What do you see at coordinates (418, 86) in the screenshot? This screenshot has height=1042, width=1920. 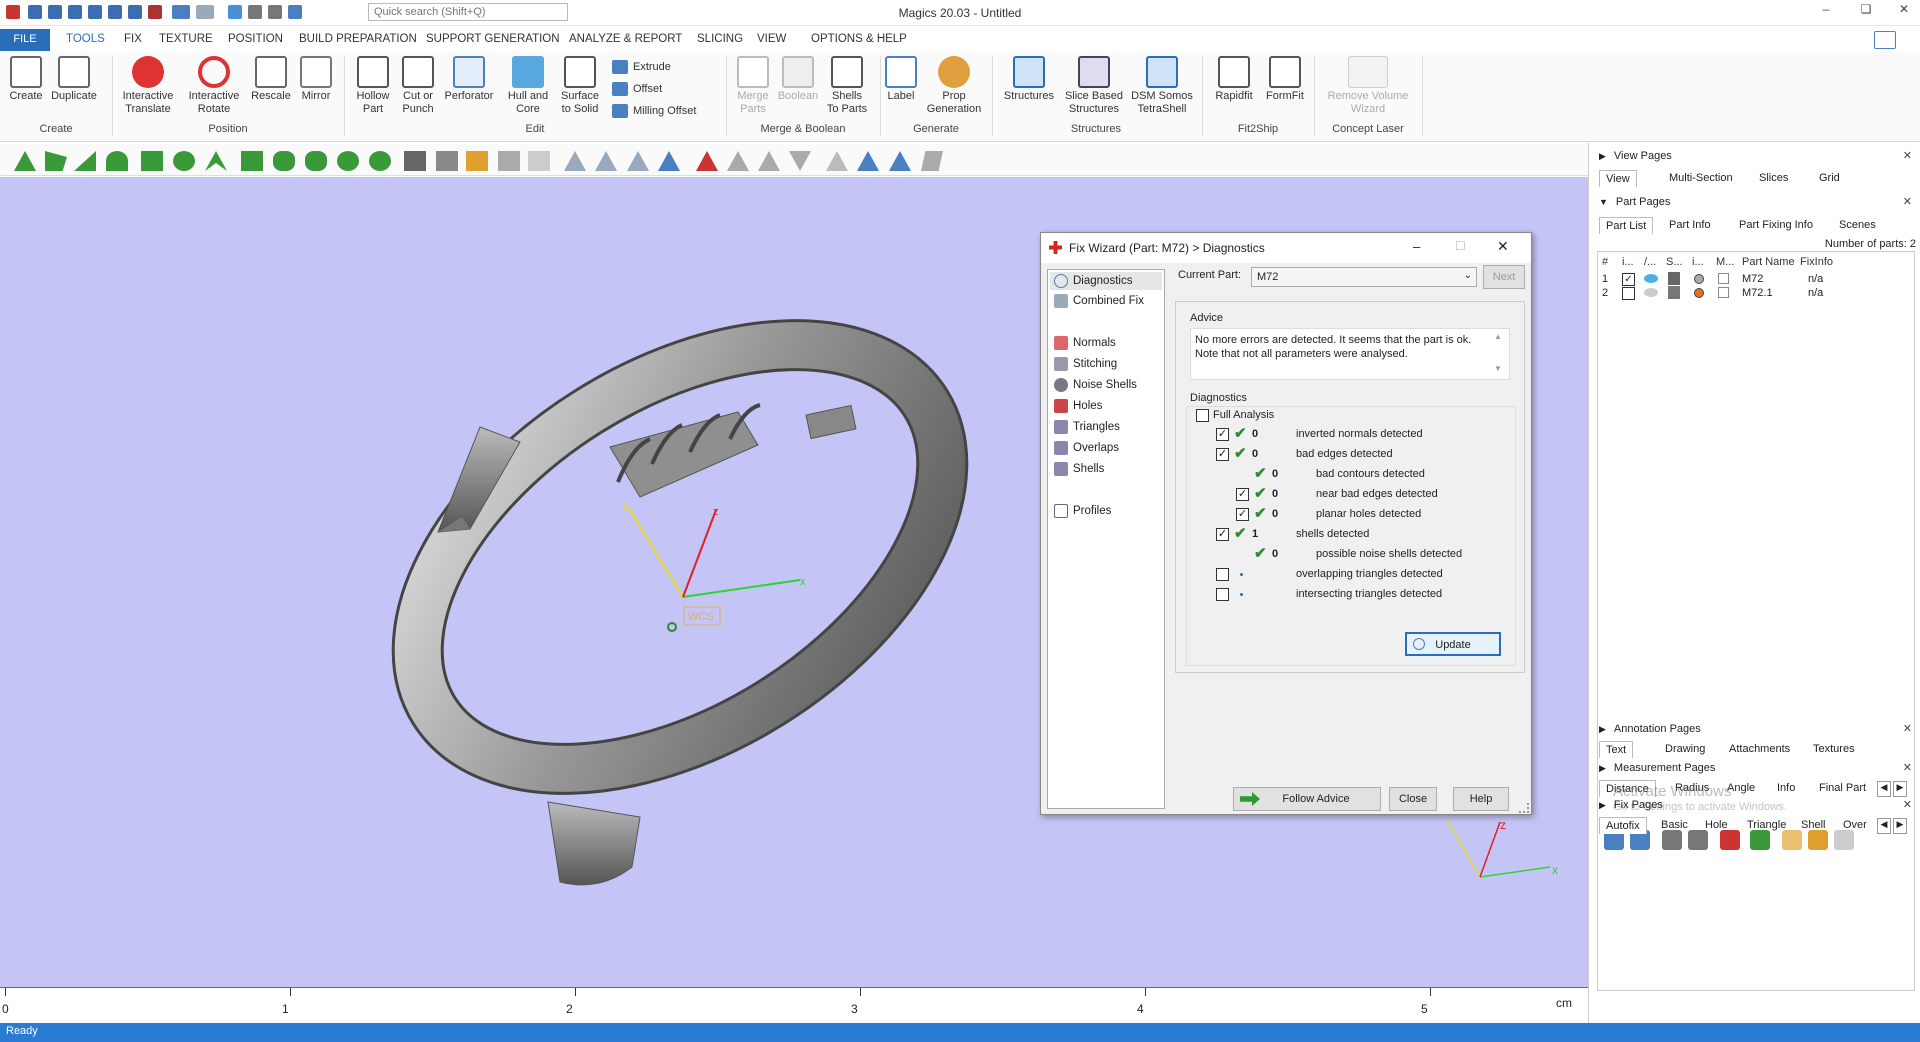 I see `cut-or-punch-button: Cut or Punch` at bounding box center [418, 86].